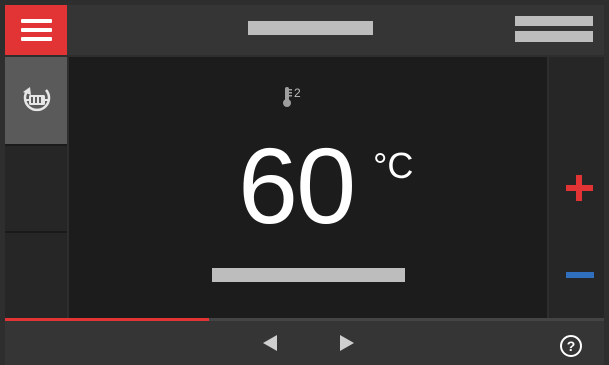 The height and width of the screenshot is (365, 609). Describe the element at coordinates (554, 21) in the screenshot. I see `status-placeholder-top` at that location.